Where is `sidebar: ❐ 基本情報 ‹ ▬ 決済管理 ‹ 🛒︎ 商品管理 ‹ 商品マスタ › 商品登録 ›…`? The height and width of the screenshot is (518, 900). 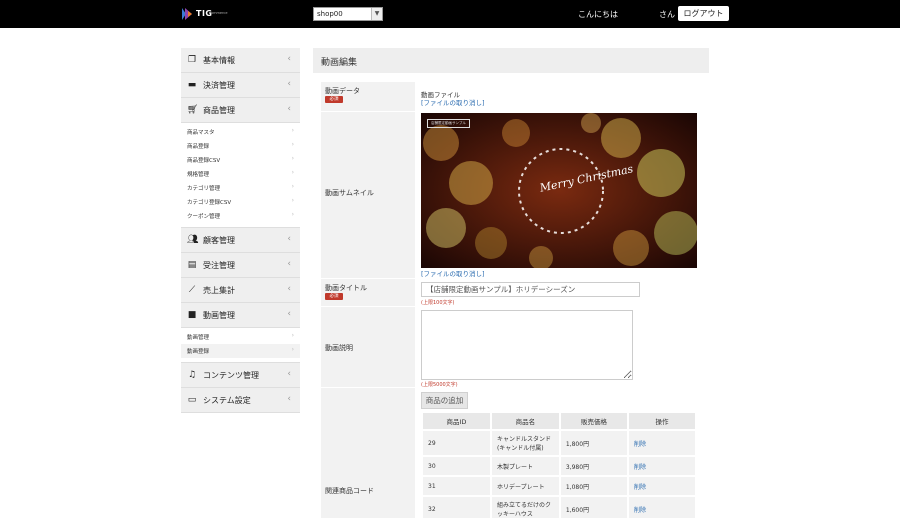 sidebar: ❐ 基本情報 ‹ ▬ 決済管理 ‹ 🛒︎ 商品管理 ‹ 商品マスタ › 商品登録 ›… is located at coordinates (240, 230).